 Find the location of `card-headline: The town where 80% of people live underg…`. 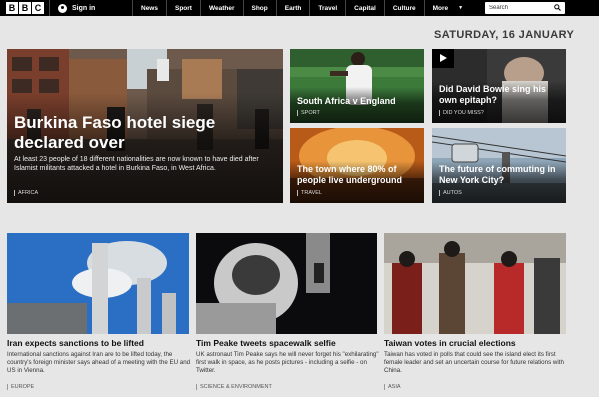

card-headline: The town where 80% of people live underg… is located at coordinates (350, 174).